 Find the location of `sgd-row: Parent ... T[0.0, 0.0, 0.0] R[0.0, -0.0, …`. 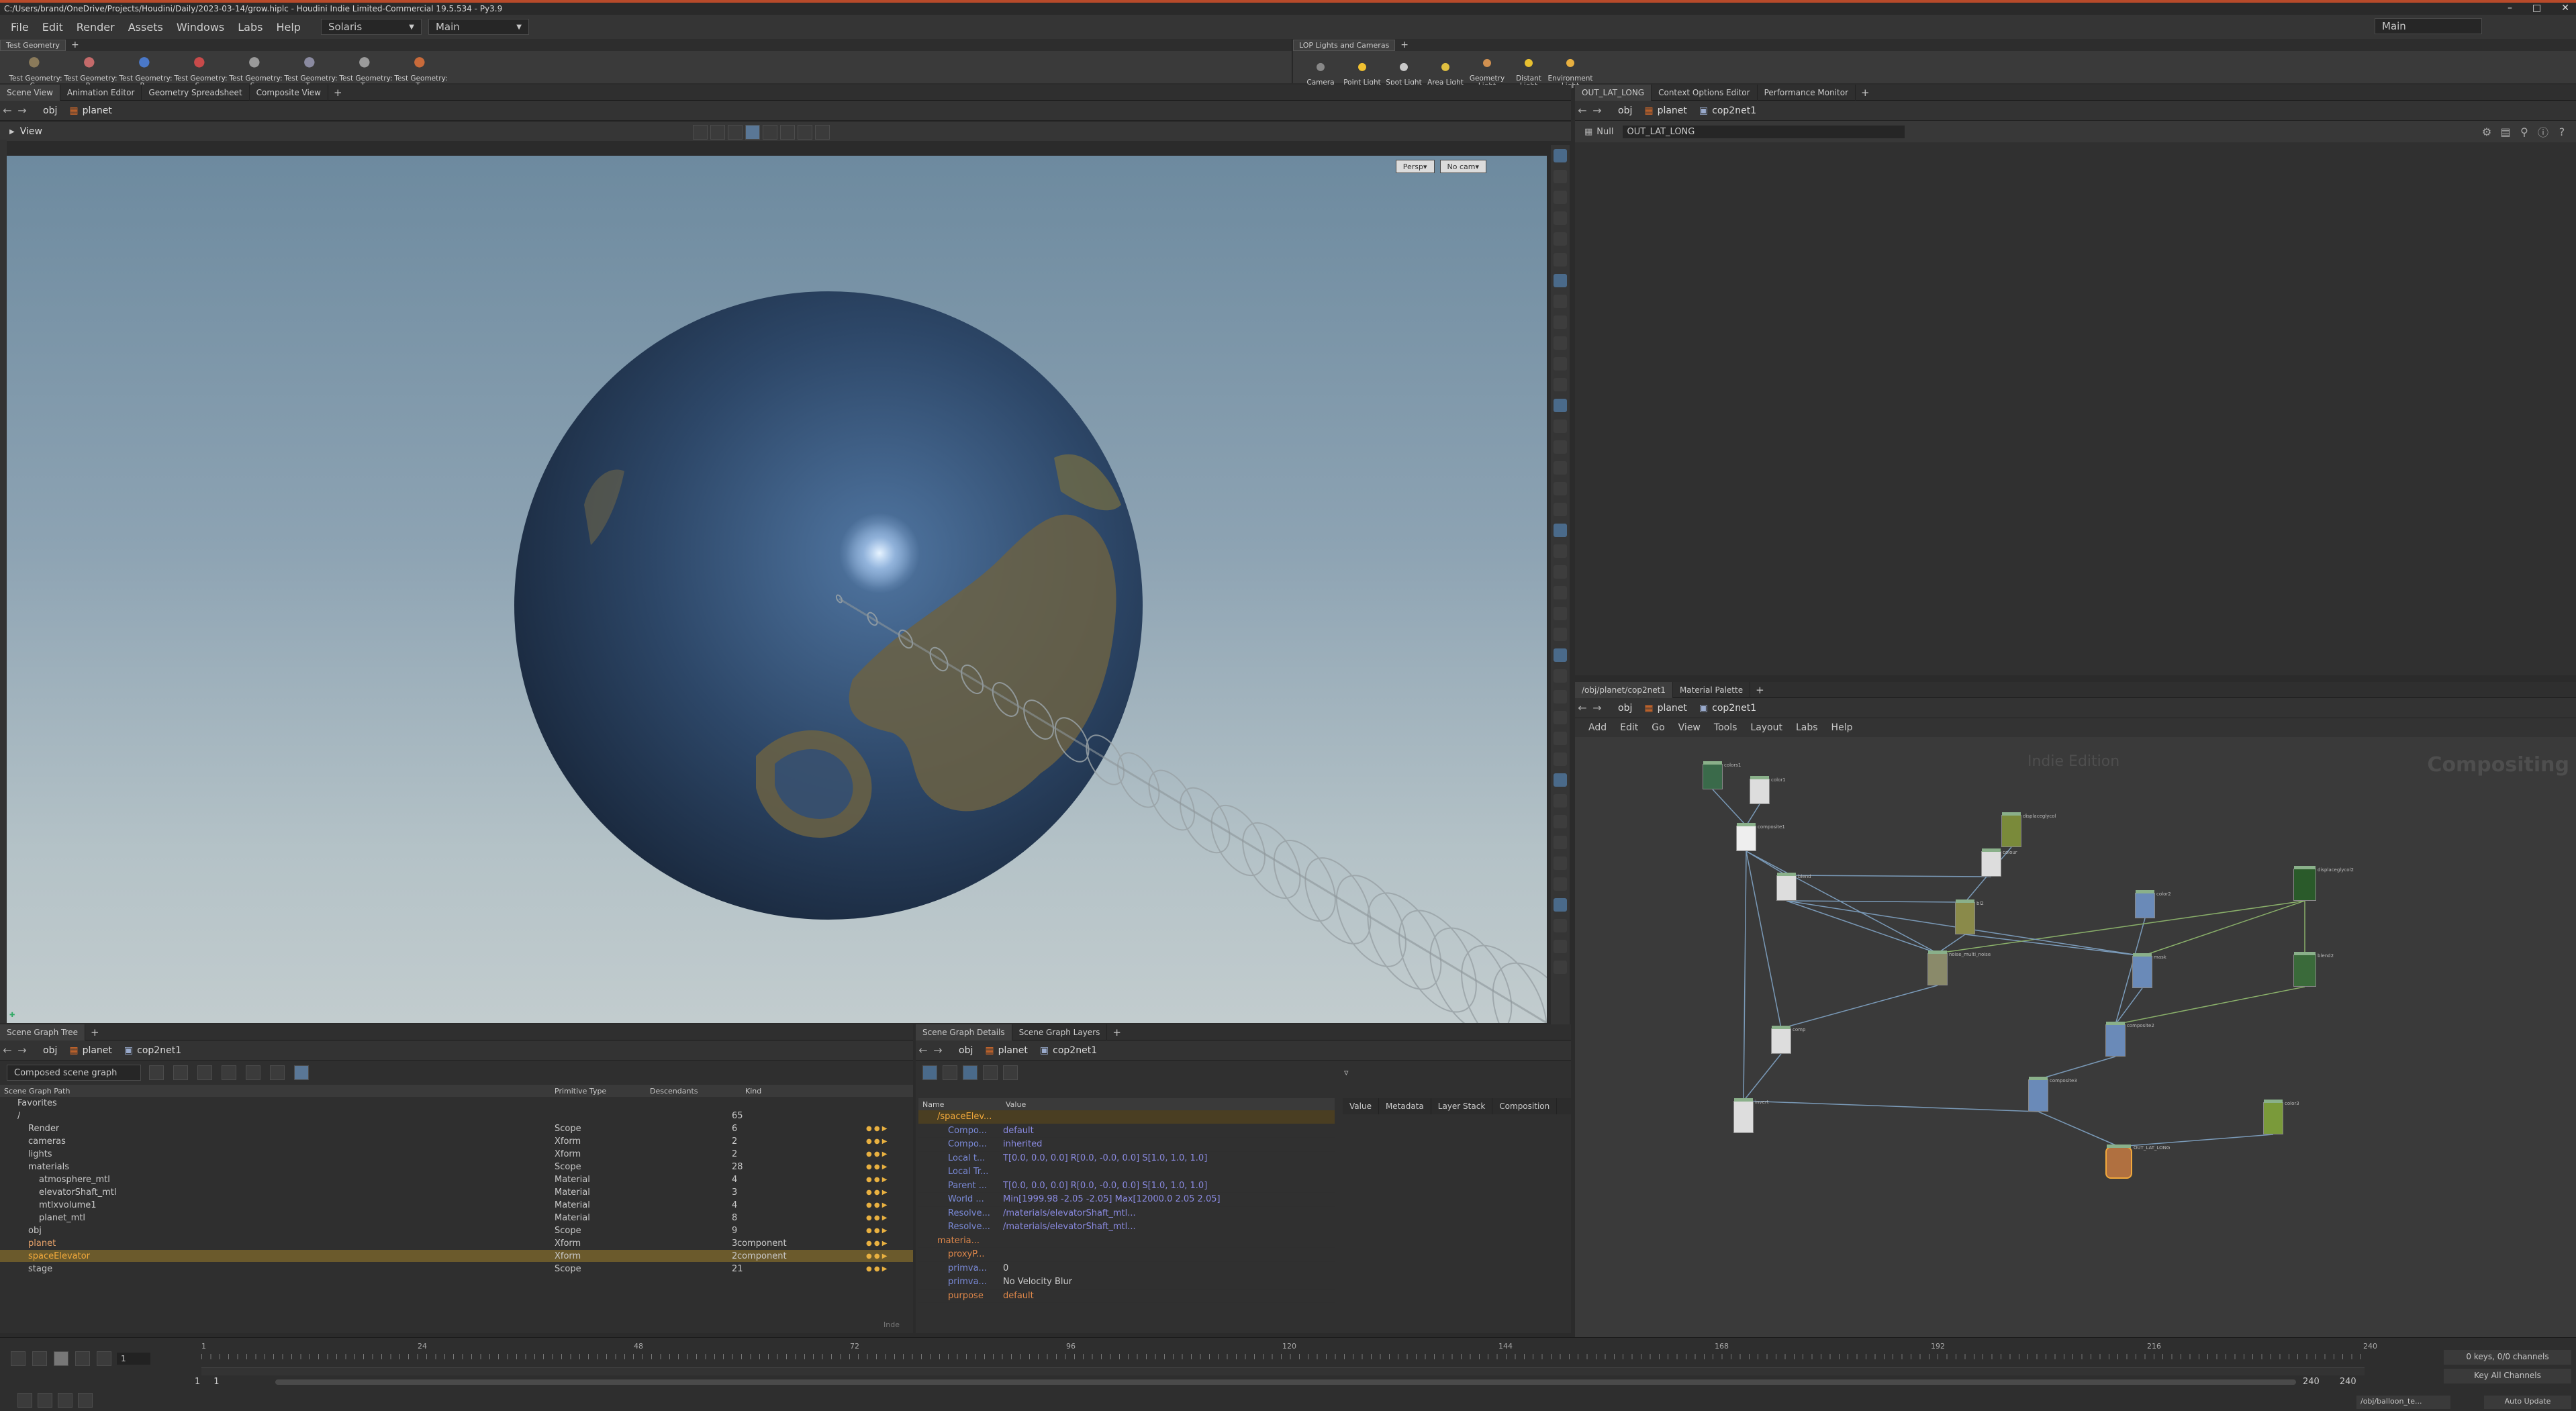

sgd-row: Parent ... T[0.0, 0.0, 0.0] R[0.0, -0.0, … is located at coordinates (1126, 1186).